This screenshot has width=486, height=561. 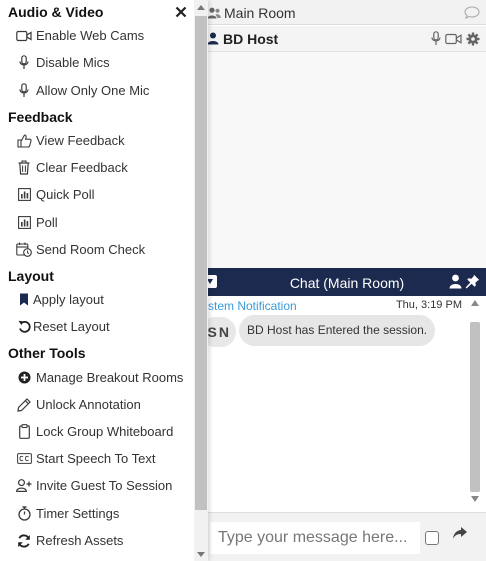 I want to click on menu-item-label: Unlock Annotation, so click(x=88, y=404).